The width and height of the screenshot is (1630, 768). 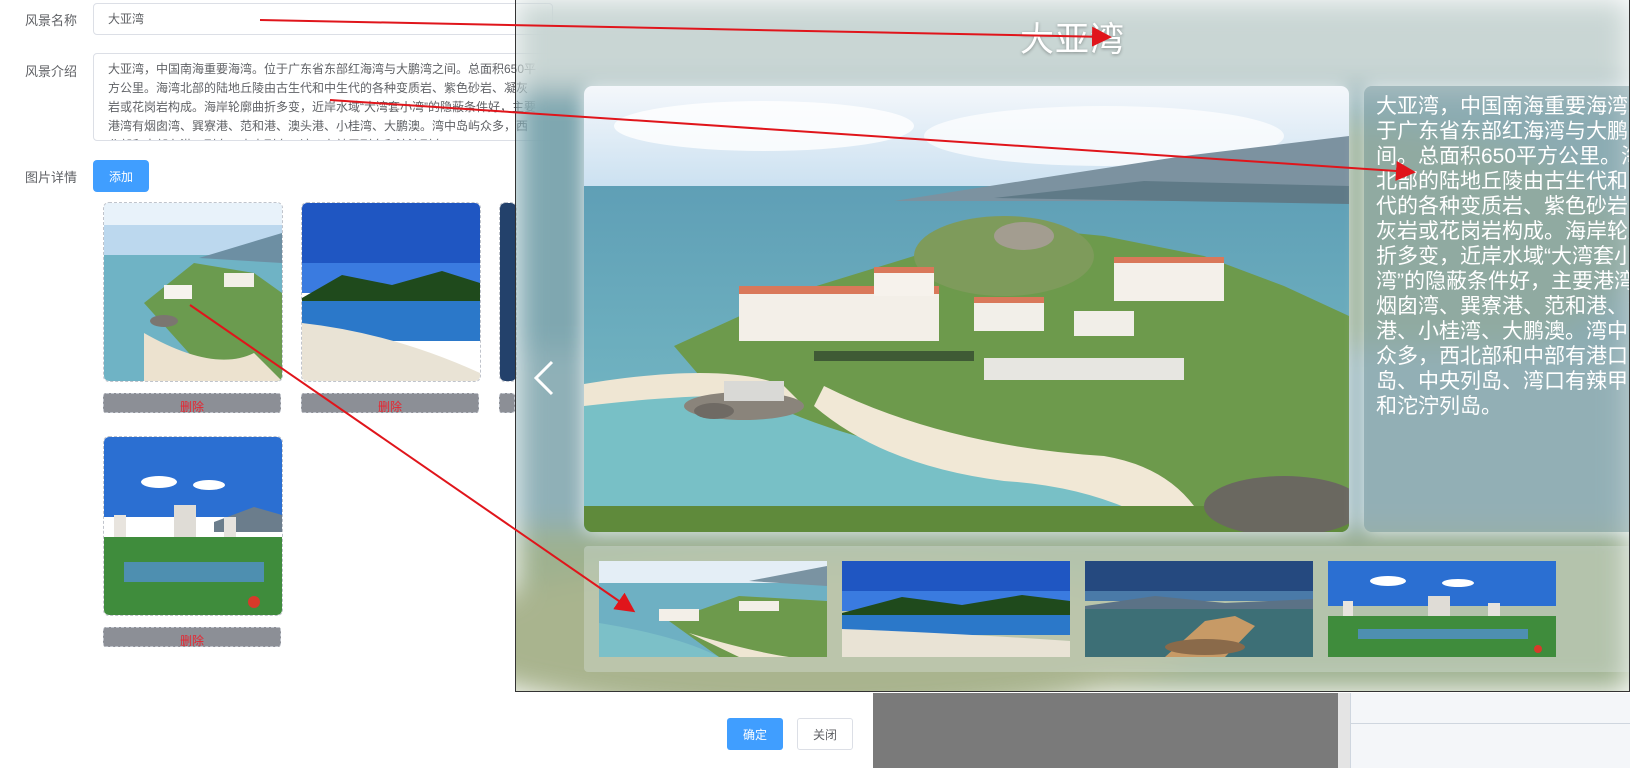 What do you see at coordinates (1072, 40) in the screenshot?
I see `viewer-title: 大亚湾` at bounding box center [1072, 40].